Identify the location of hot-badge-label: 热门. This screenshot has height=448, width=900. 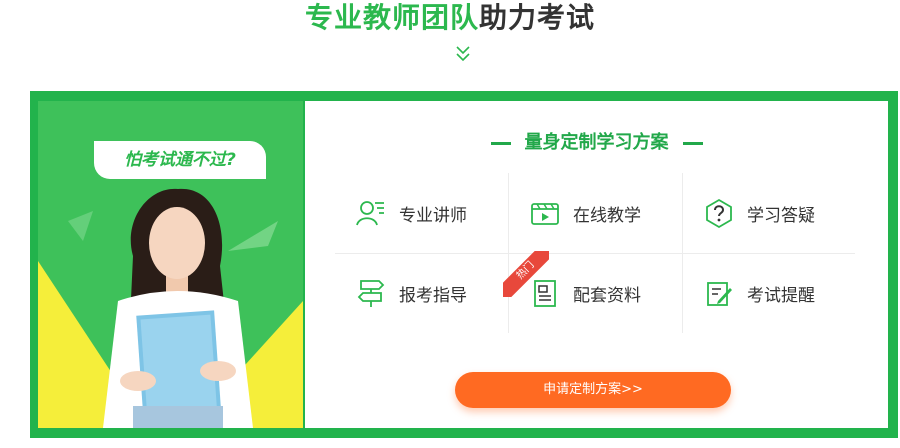
(526, 274).